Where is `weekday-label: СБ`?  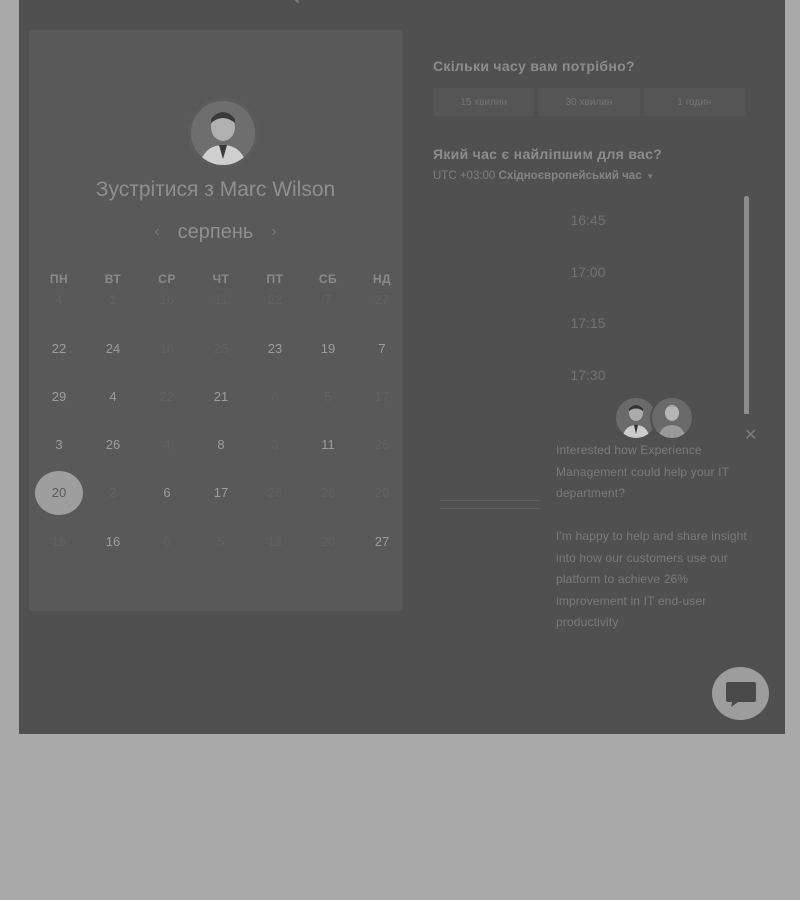
weekday-label: СБ is located at coordinates (328, 279).